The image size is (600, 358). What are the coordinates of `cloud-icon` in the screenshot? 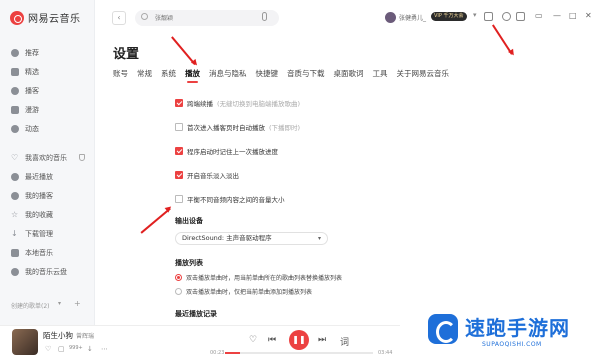 It's located at (15, 271).